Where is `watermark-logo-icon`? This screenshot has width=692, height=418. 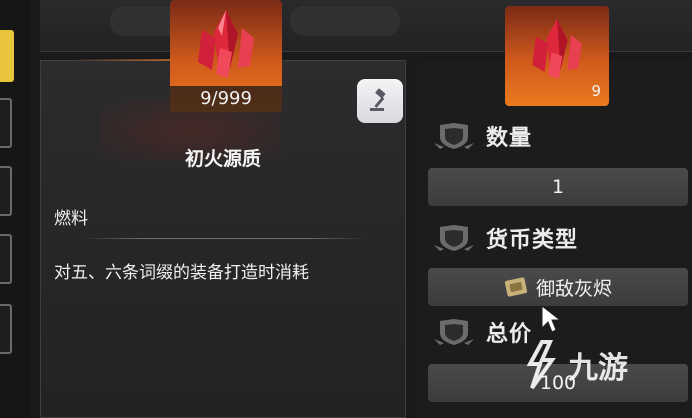
watermark-logo-icon is located at coordinates (541, 365).